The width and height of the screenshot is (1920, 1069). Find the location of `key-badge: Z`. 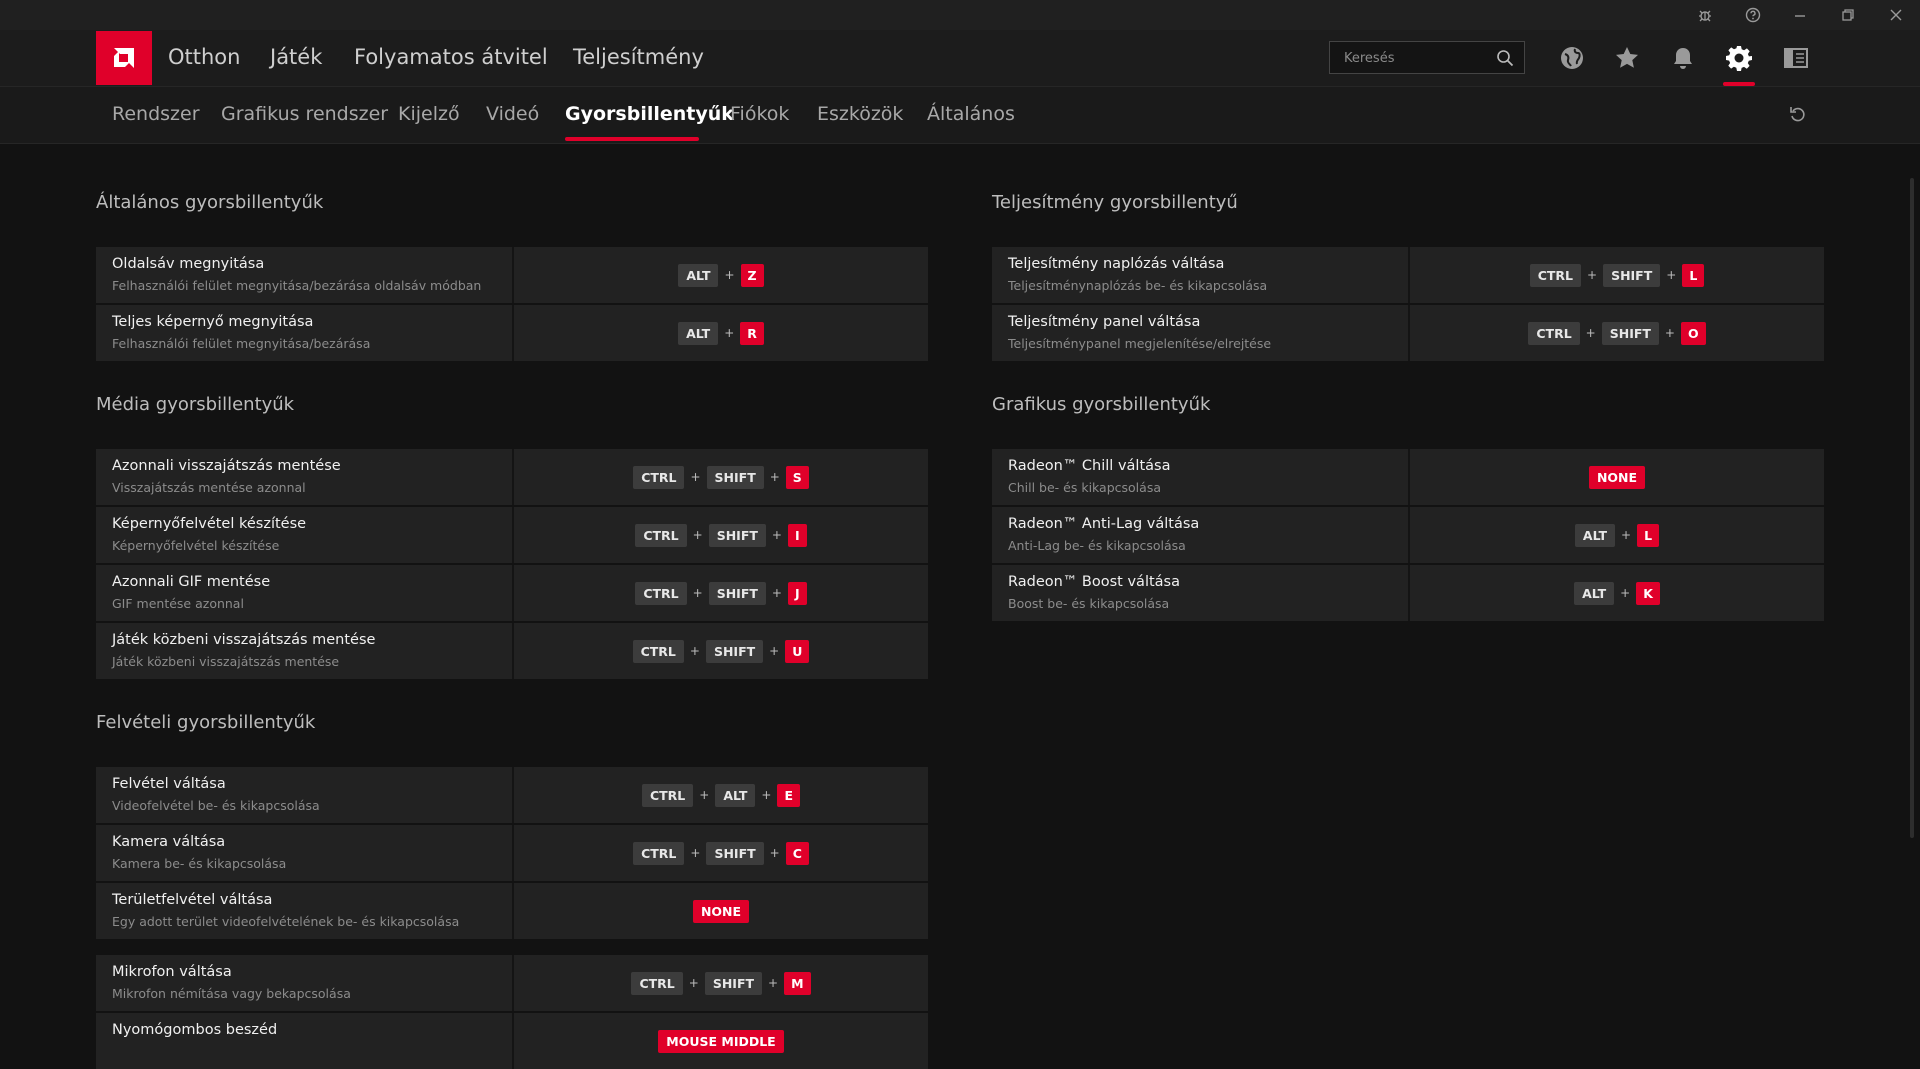

key-badge: Z is located at coordinates (752, 275).